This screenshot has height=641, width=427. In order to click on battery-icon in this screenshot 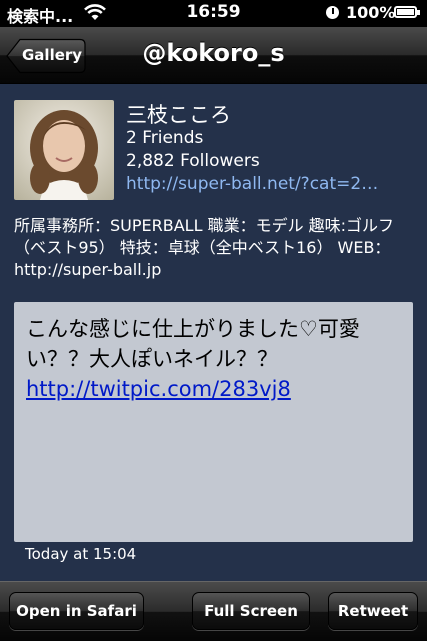, I will do `click(407, 12)`.